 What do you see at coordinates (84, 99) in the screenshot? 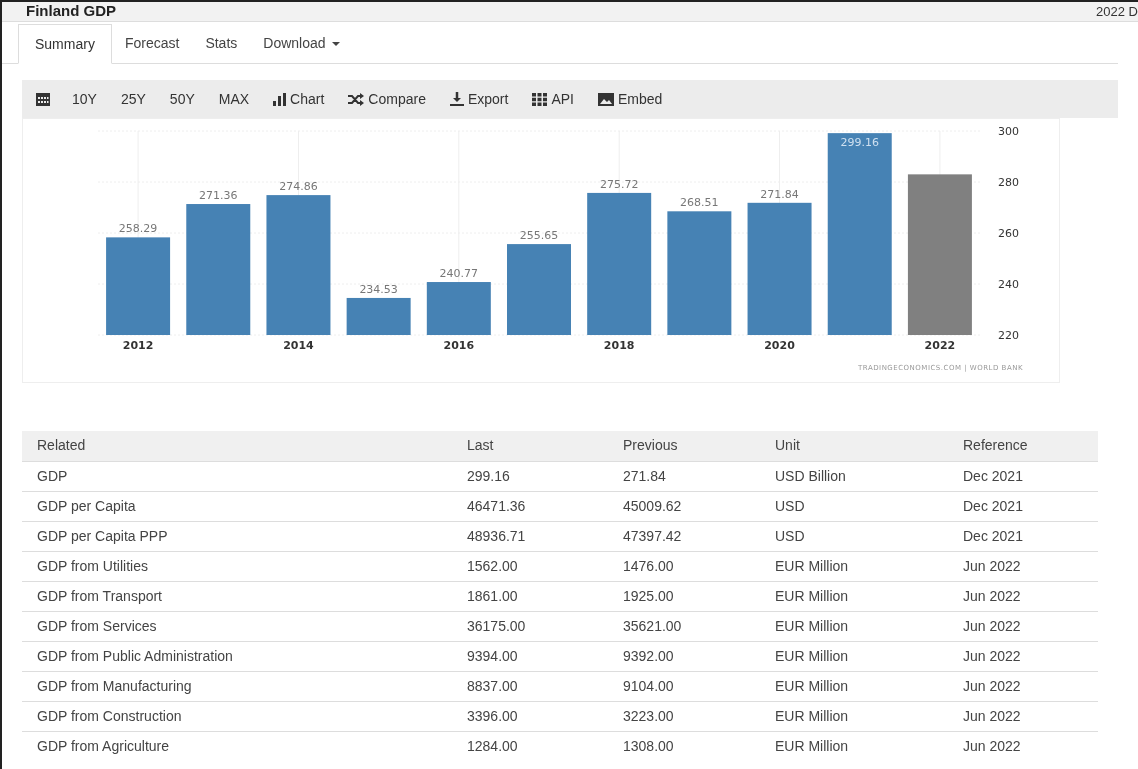
I see `toolbar-button: 10Y` at bounding box center [84, 99].